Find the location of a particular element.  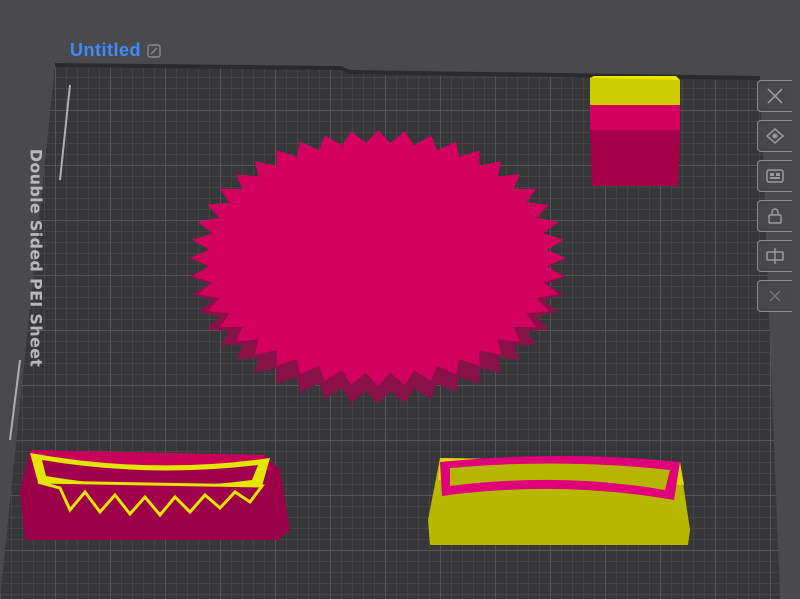

channel-model-right is located at coordinates (559, 500).